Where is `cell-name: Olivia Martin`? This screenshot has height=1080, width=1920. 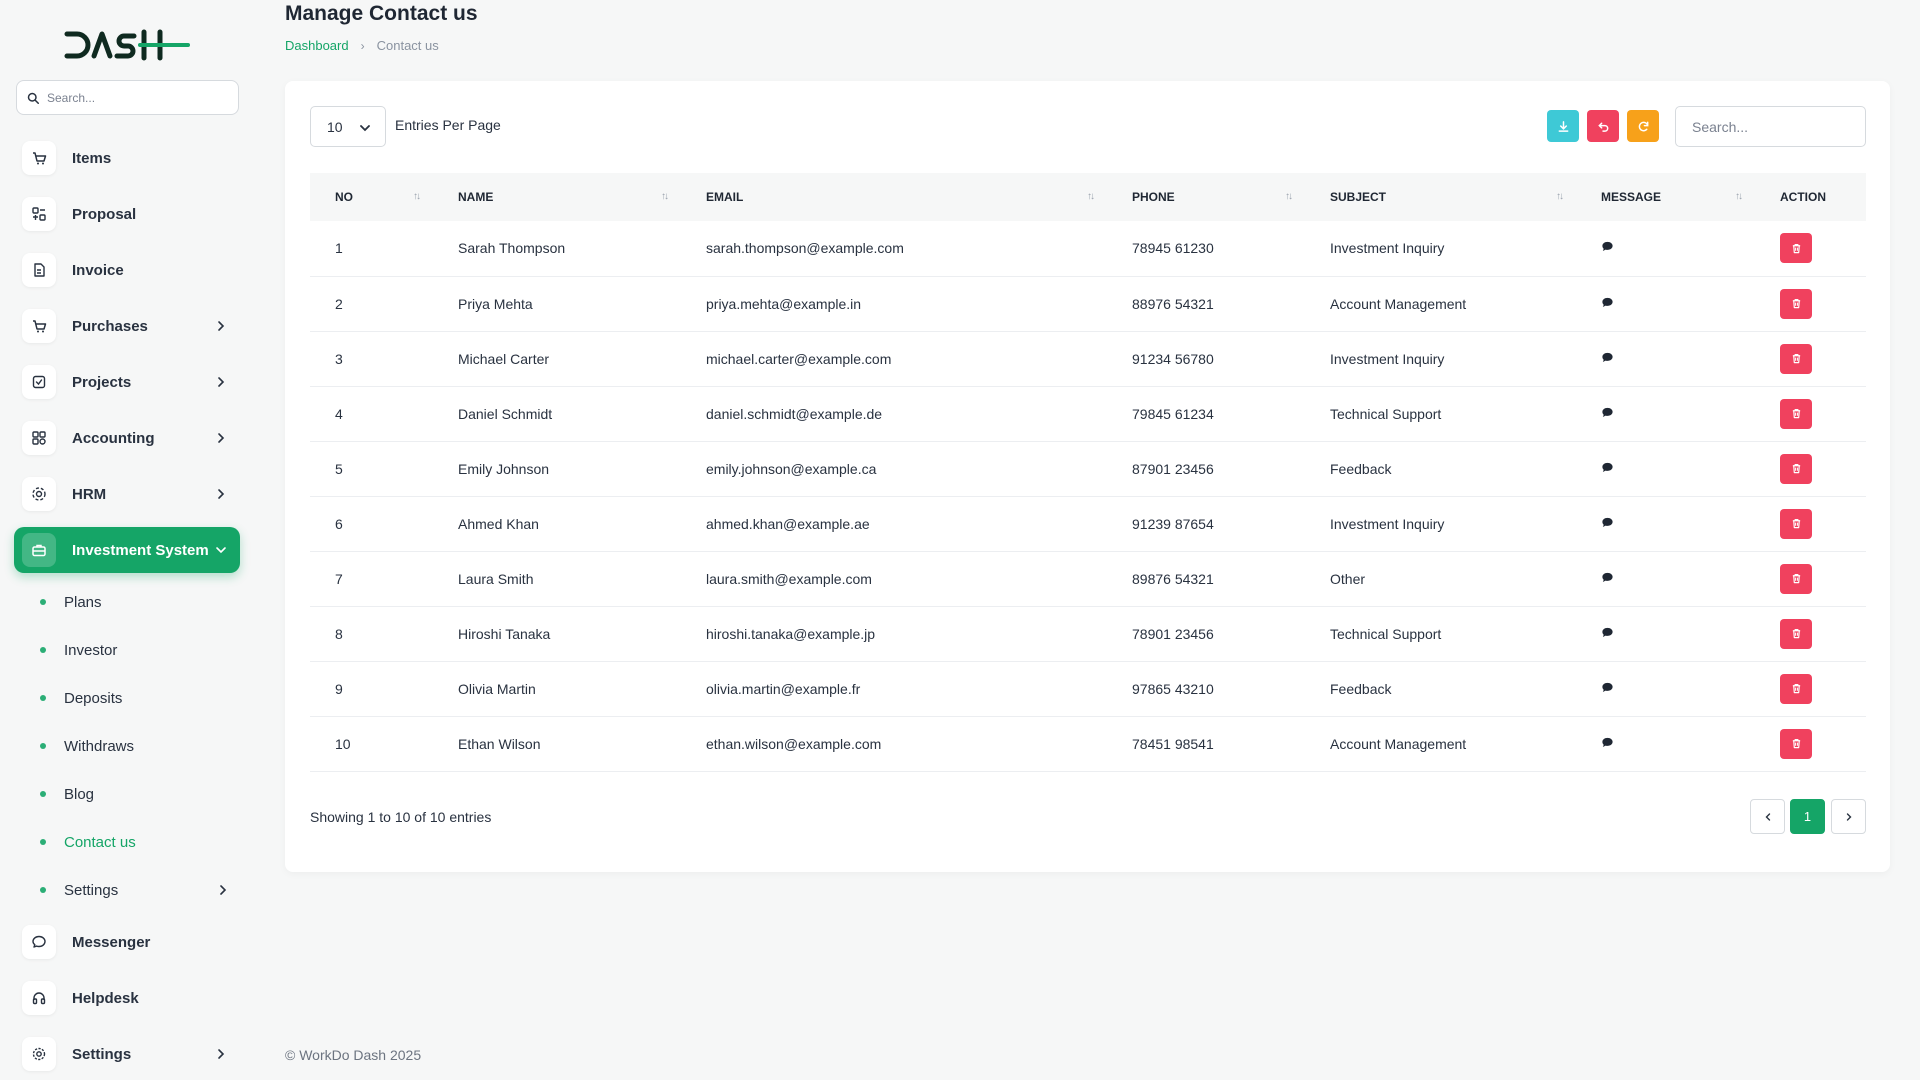 cell-name: Olivia Martin is located at coordinates (557, 689).